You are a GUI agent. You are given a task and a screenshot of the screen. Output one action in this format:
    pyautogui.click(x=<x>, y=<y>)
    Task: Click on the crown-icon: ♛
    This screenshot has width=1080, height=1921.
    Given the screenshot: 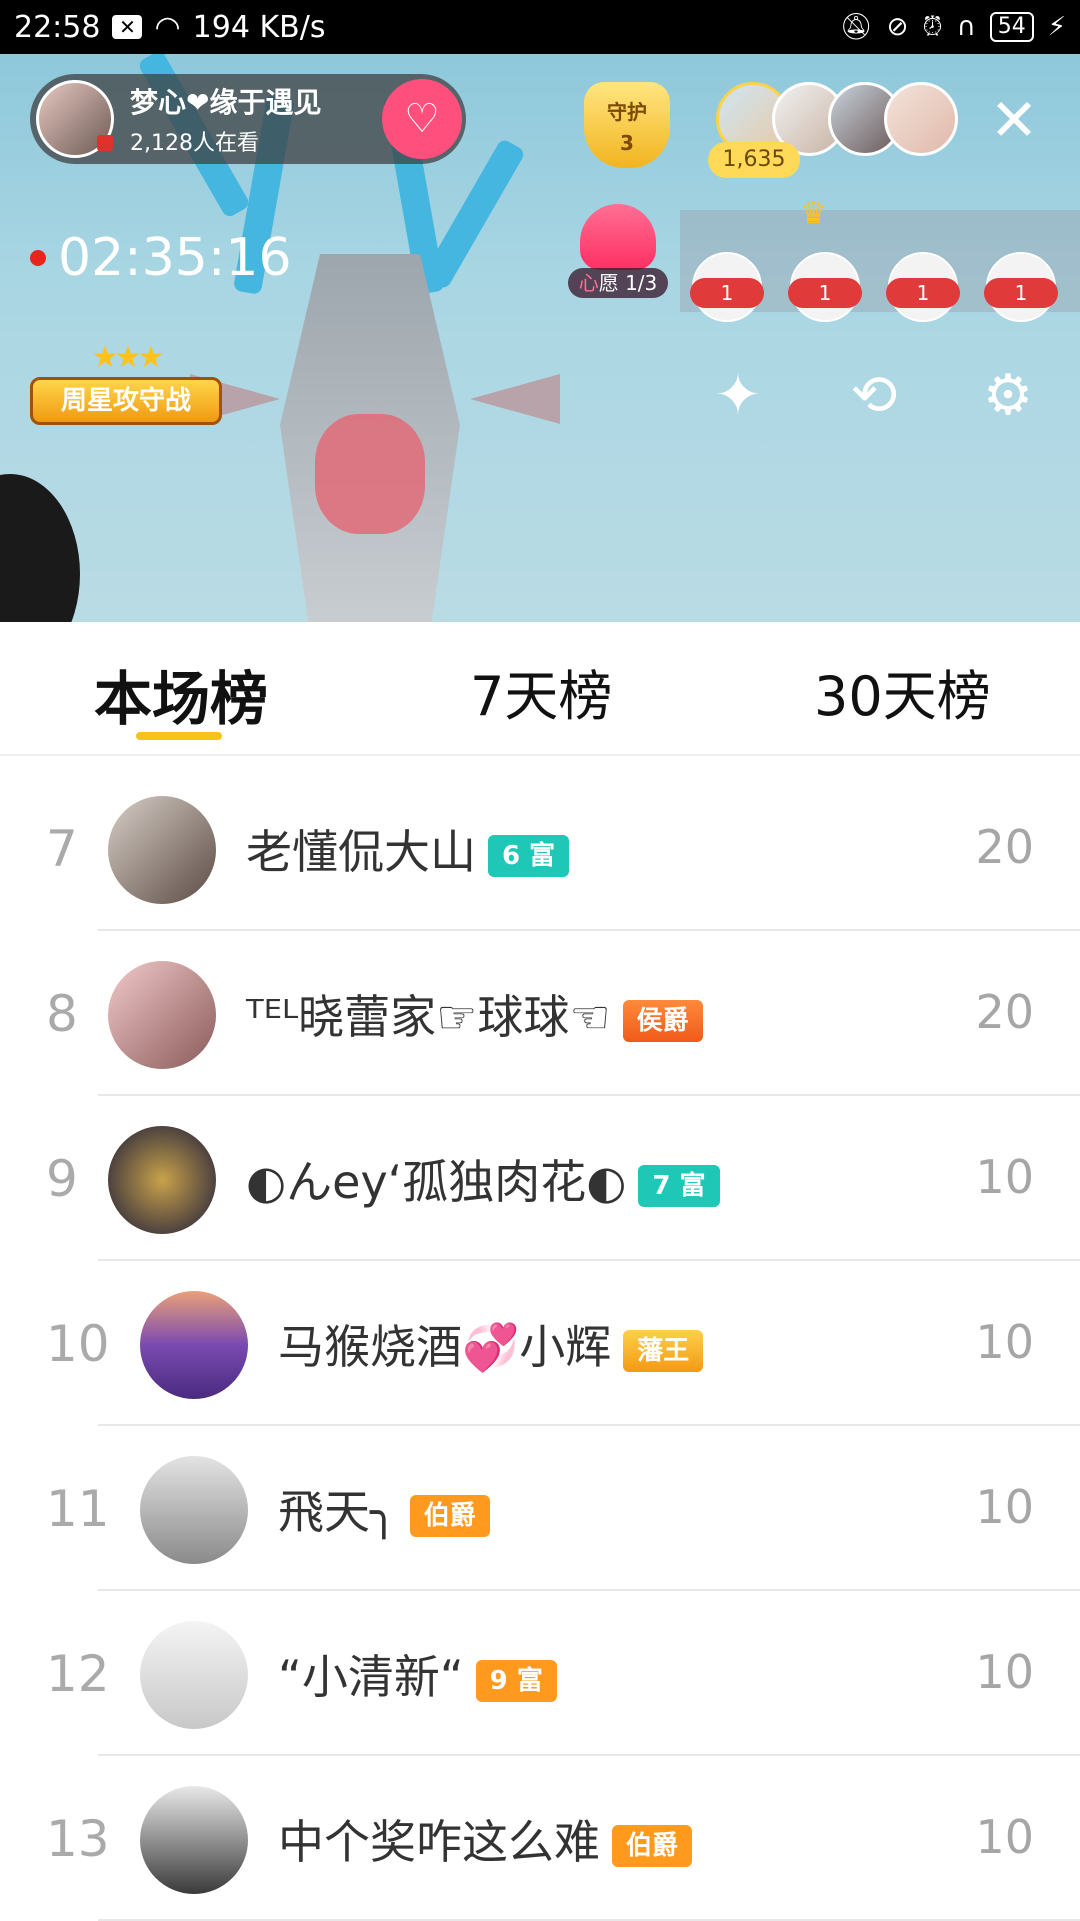 What is the action you would take?
    pyautogui.click(x=813, y=213)
    